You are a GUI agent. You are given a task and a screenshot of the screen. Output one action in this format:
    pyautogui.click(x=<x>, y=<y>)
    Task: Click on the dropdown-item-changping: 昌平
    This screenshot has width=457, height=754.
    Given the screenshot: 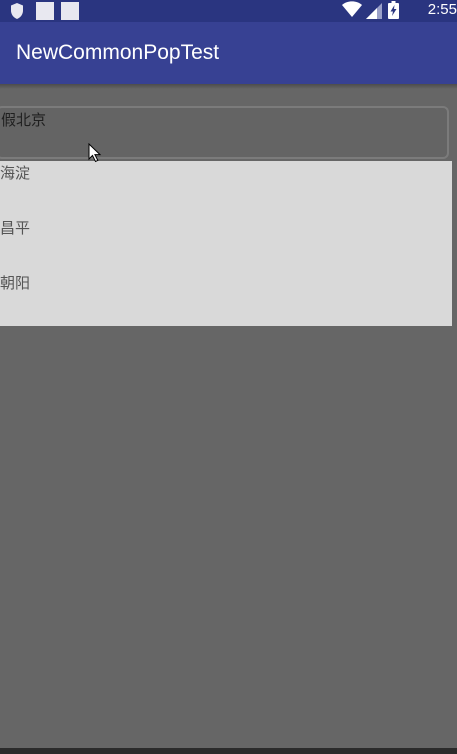 What is the action you would take?
    pyautogui.click(x=226, y=243)
    